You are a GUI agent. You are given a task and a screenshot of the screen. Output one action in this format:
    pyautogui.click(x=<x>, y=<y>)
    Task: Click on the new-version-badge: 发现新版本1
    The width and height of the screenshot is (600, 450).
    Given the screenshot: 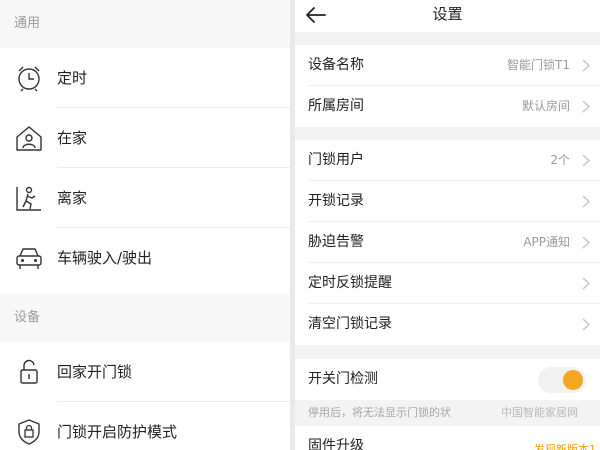 What is the action you would take?
    pyautogui.click(x=565, y=446)
    